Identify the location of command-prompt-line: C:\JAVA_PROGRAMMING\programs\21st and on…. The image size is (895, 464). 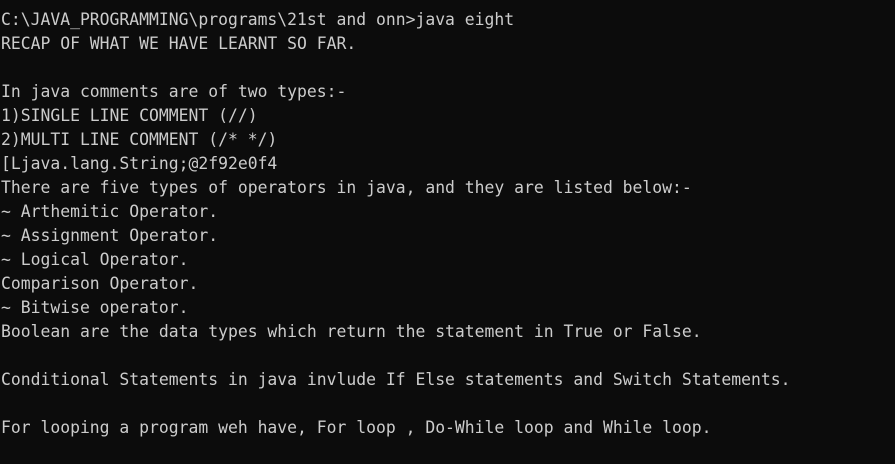
(258, 19).